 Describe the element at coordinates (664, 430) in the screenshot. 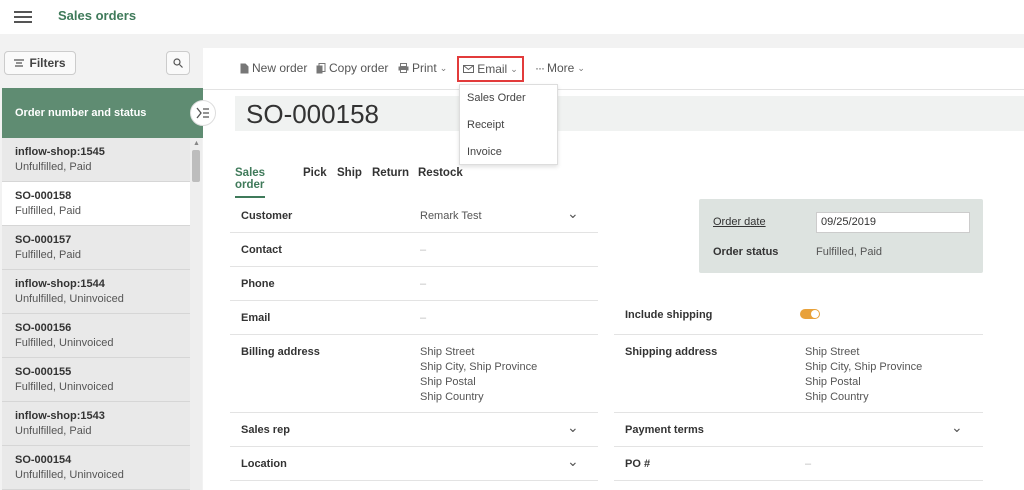

I see `payment-terms-label: Payment terms` at that location.